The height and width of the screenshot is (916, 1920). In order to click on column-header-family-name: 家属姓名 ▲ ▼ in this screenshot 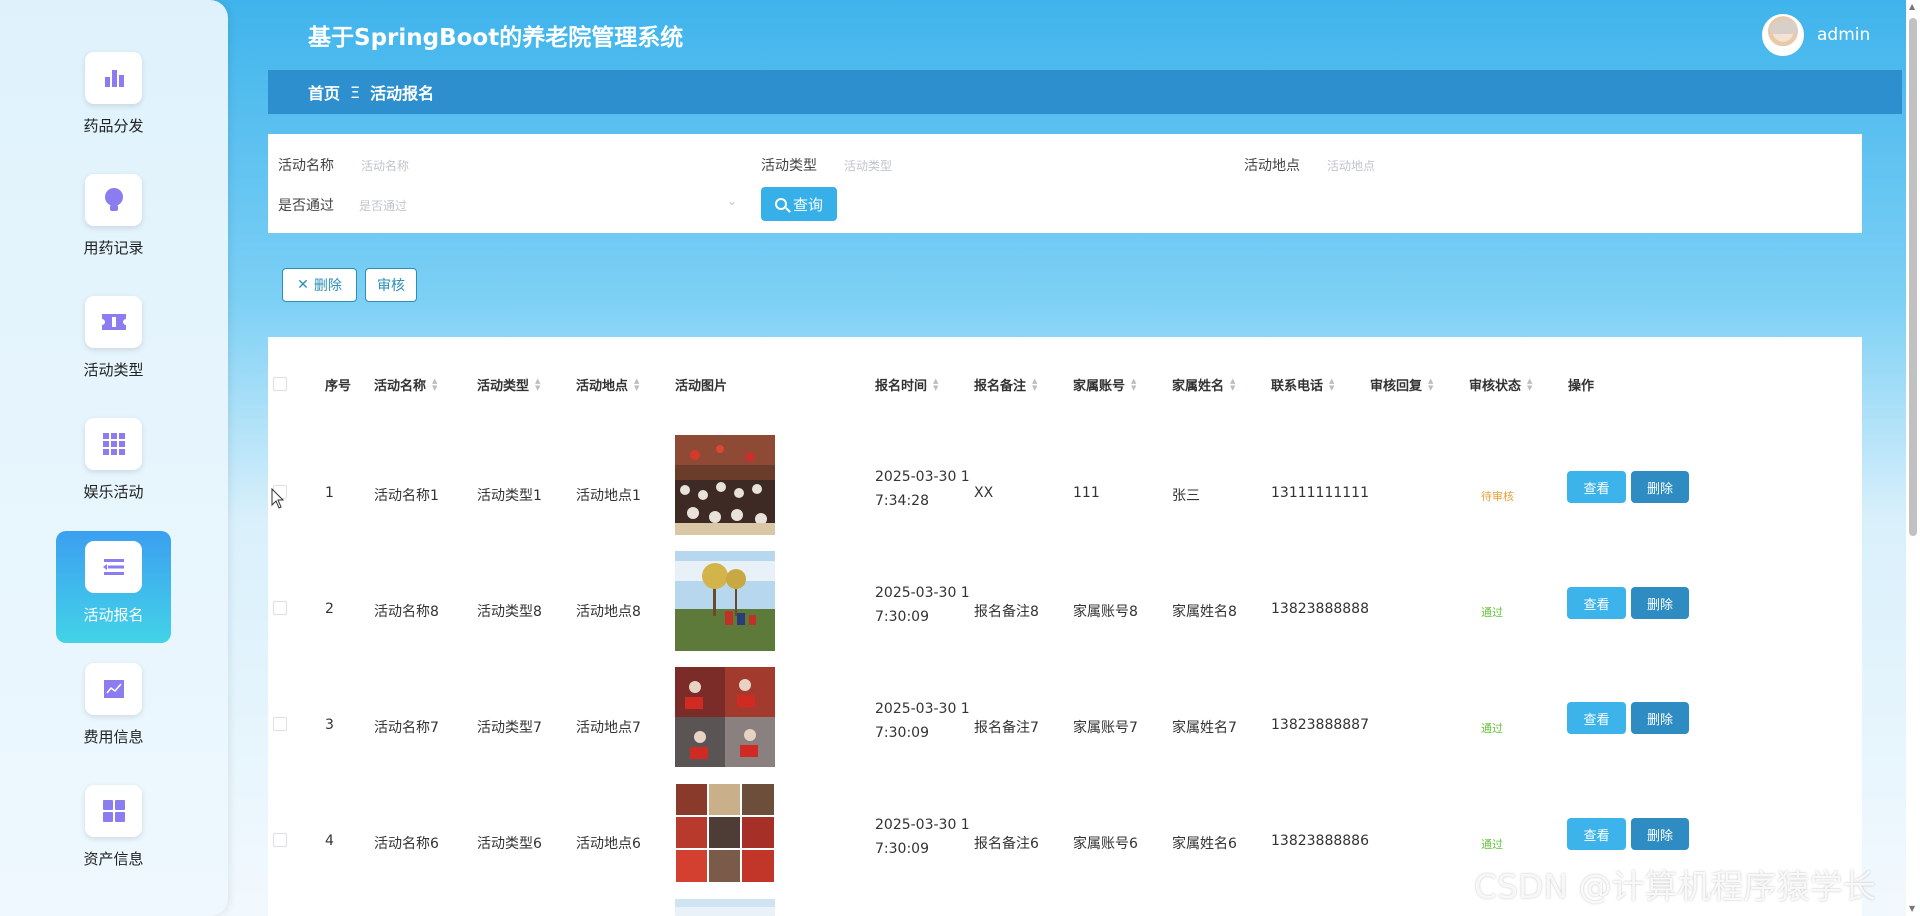, I will do `click(1203, 384)`.